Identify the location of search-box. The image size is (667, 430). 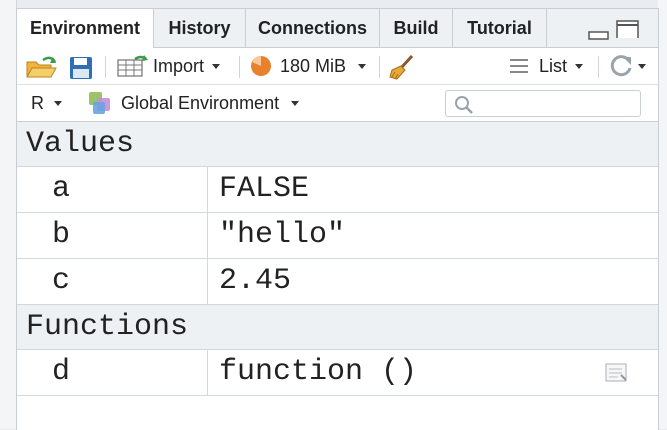
(543, 103).